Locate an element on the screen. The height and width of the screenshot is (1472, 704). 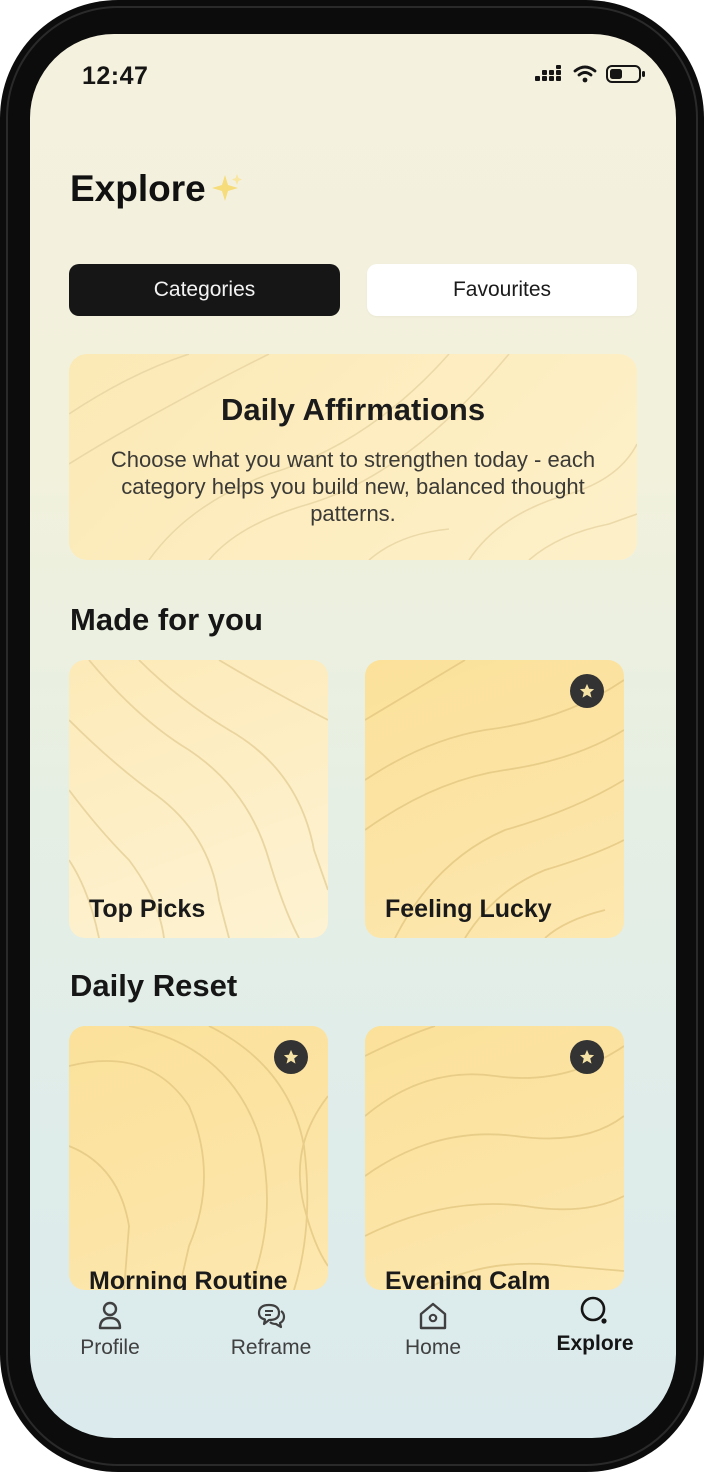
wifi-icon is located at coordinates (585, 74).